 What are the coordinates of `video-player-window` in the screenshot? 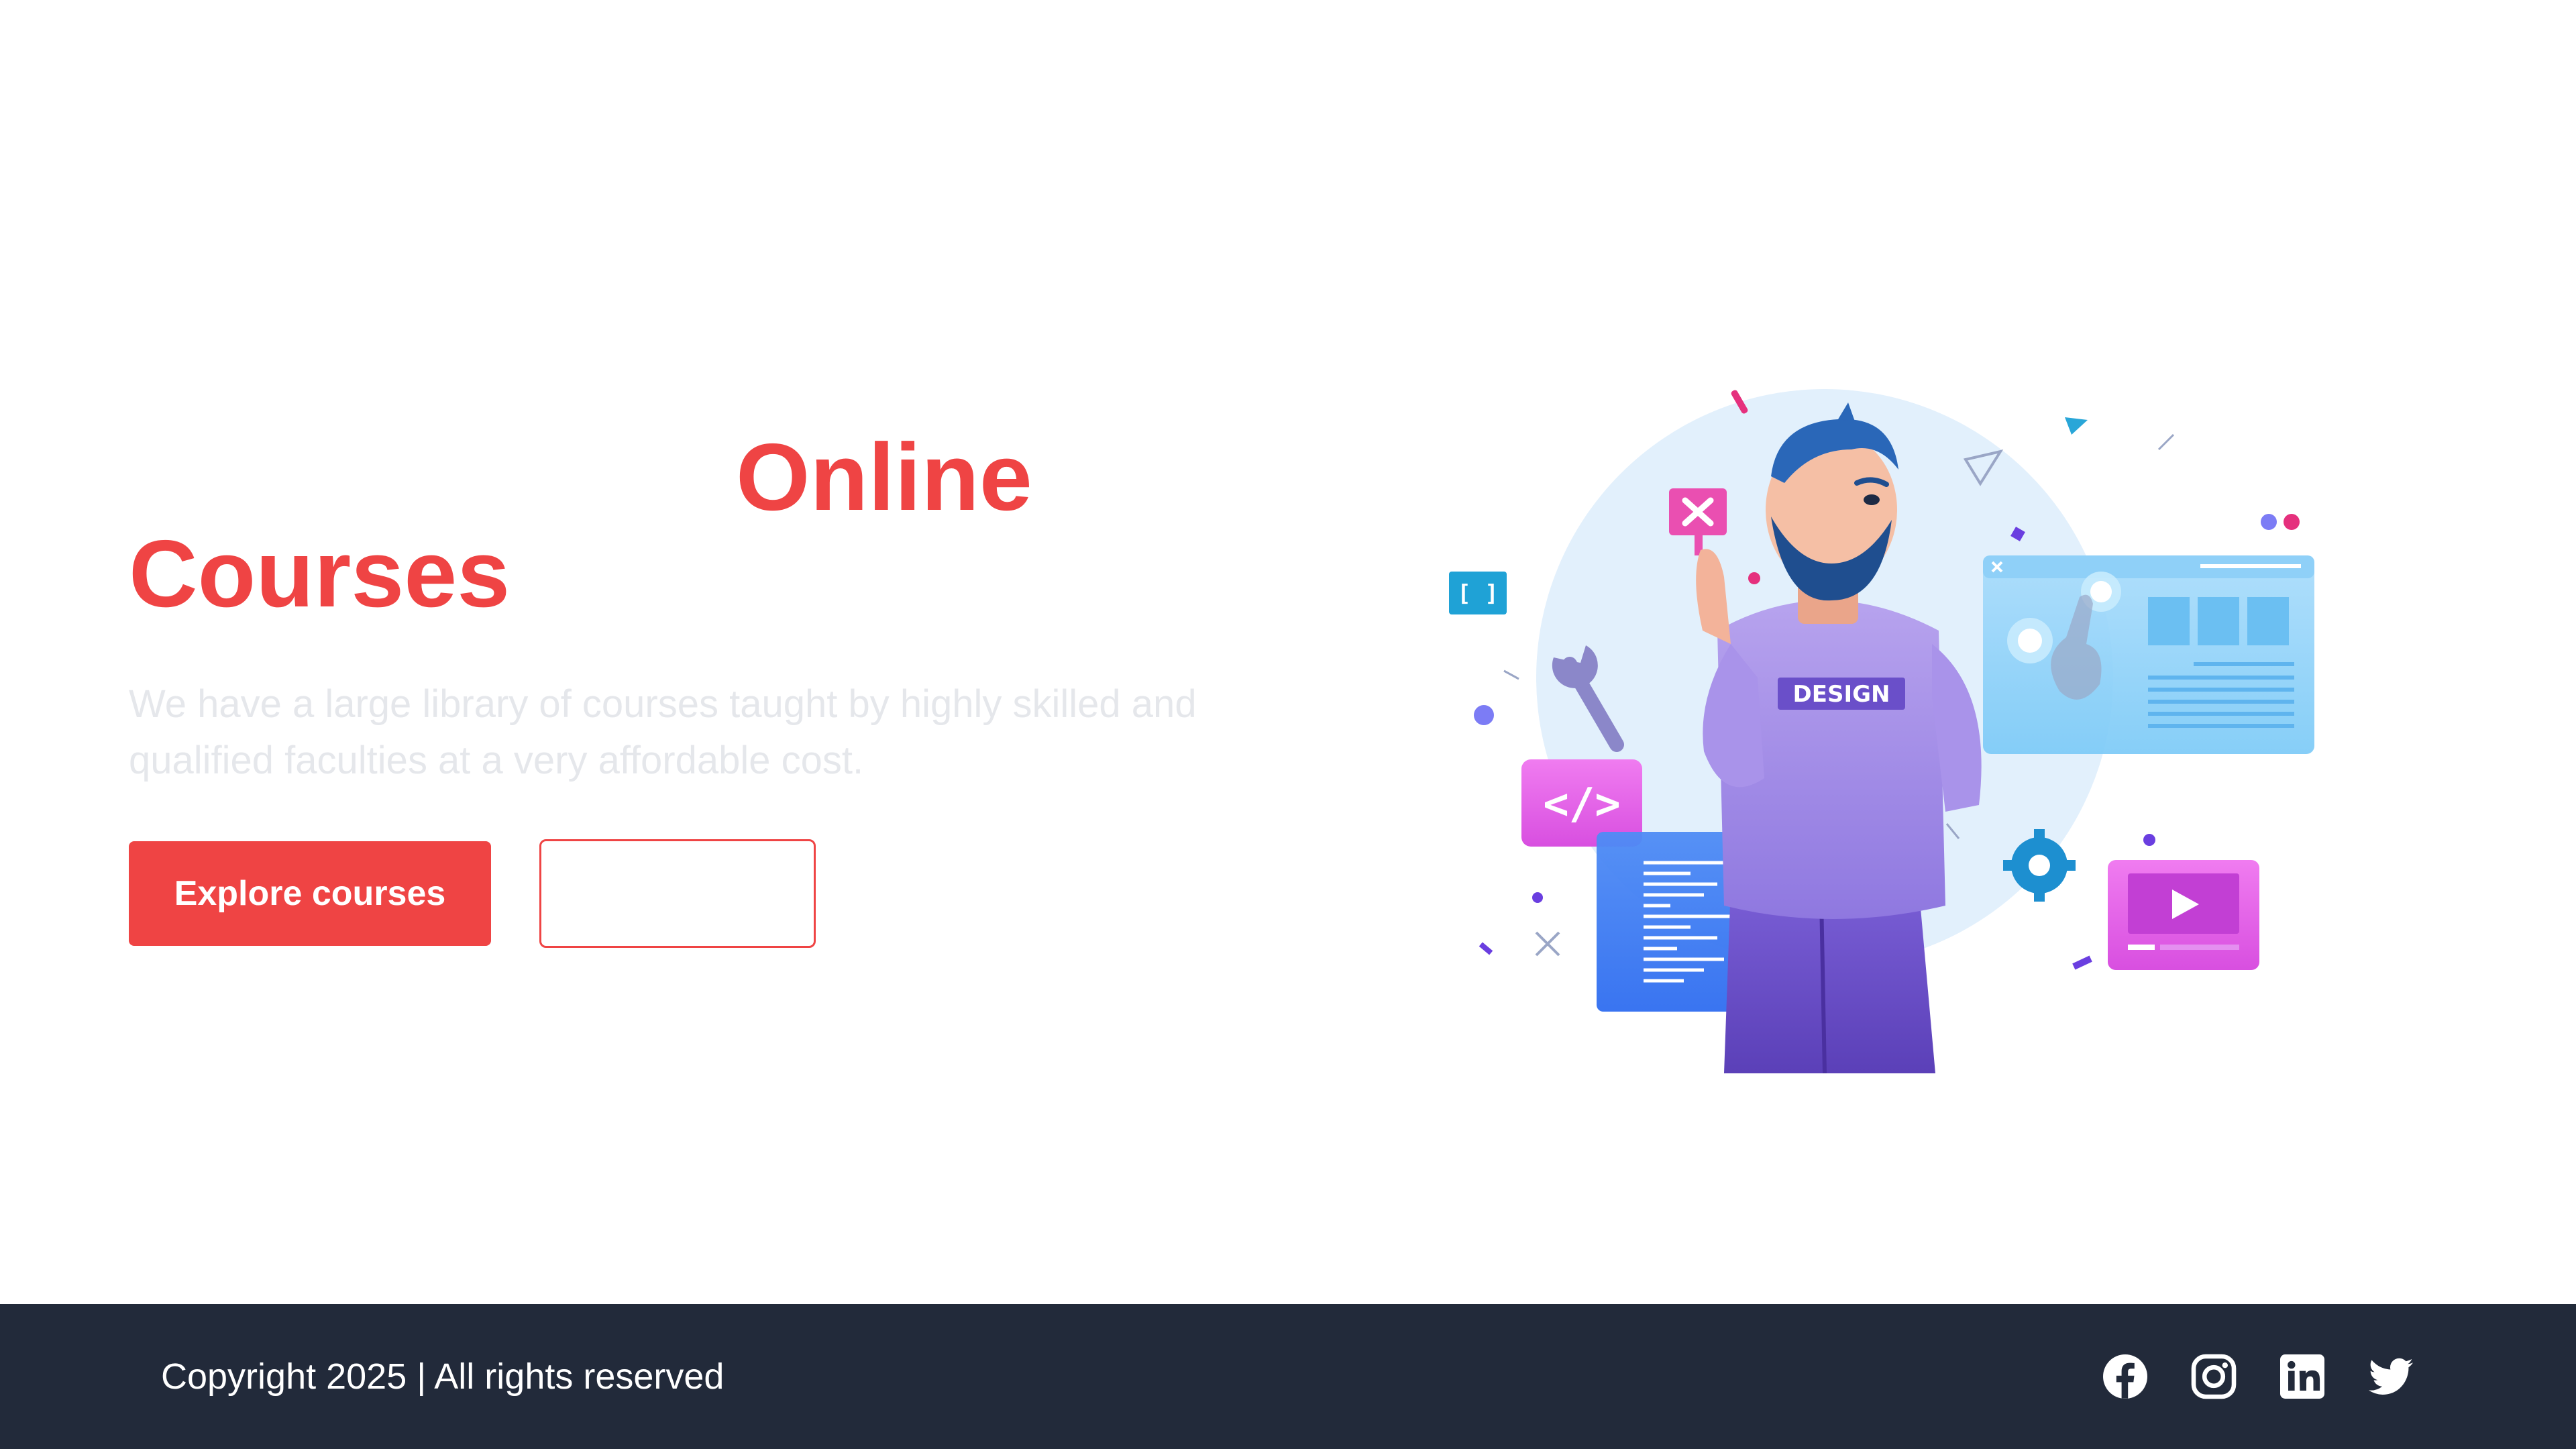 It's located at (2183, 915).